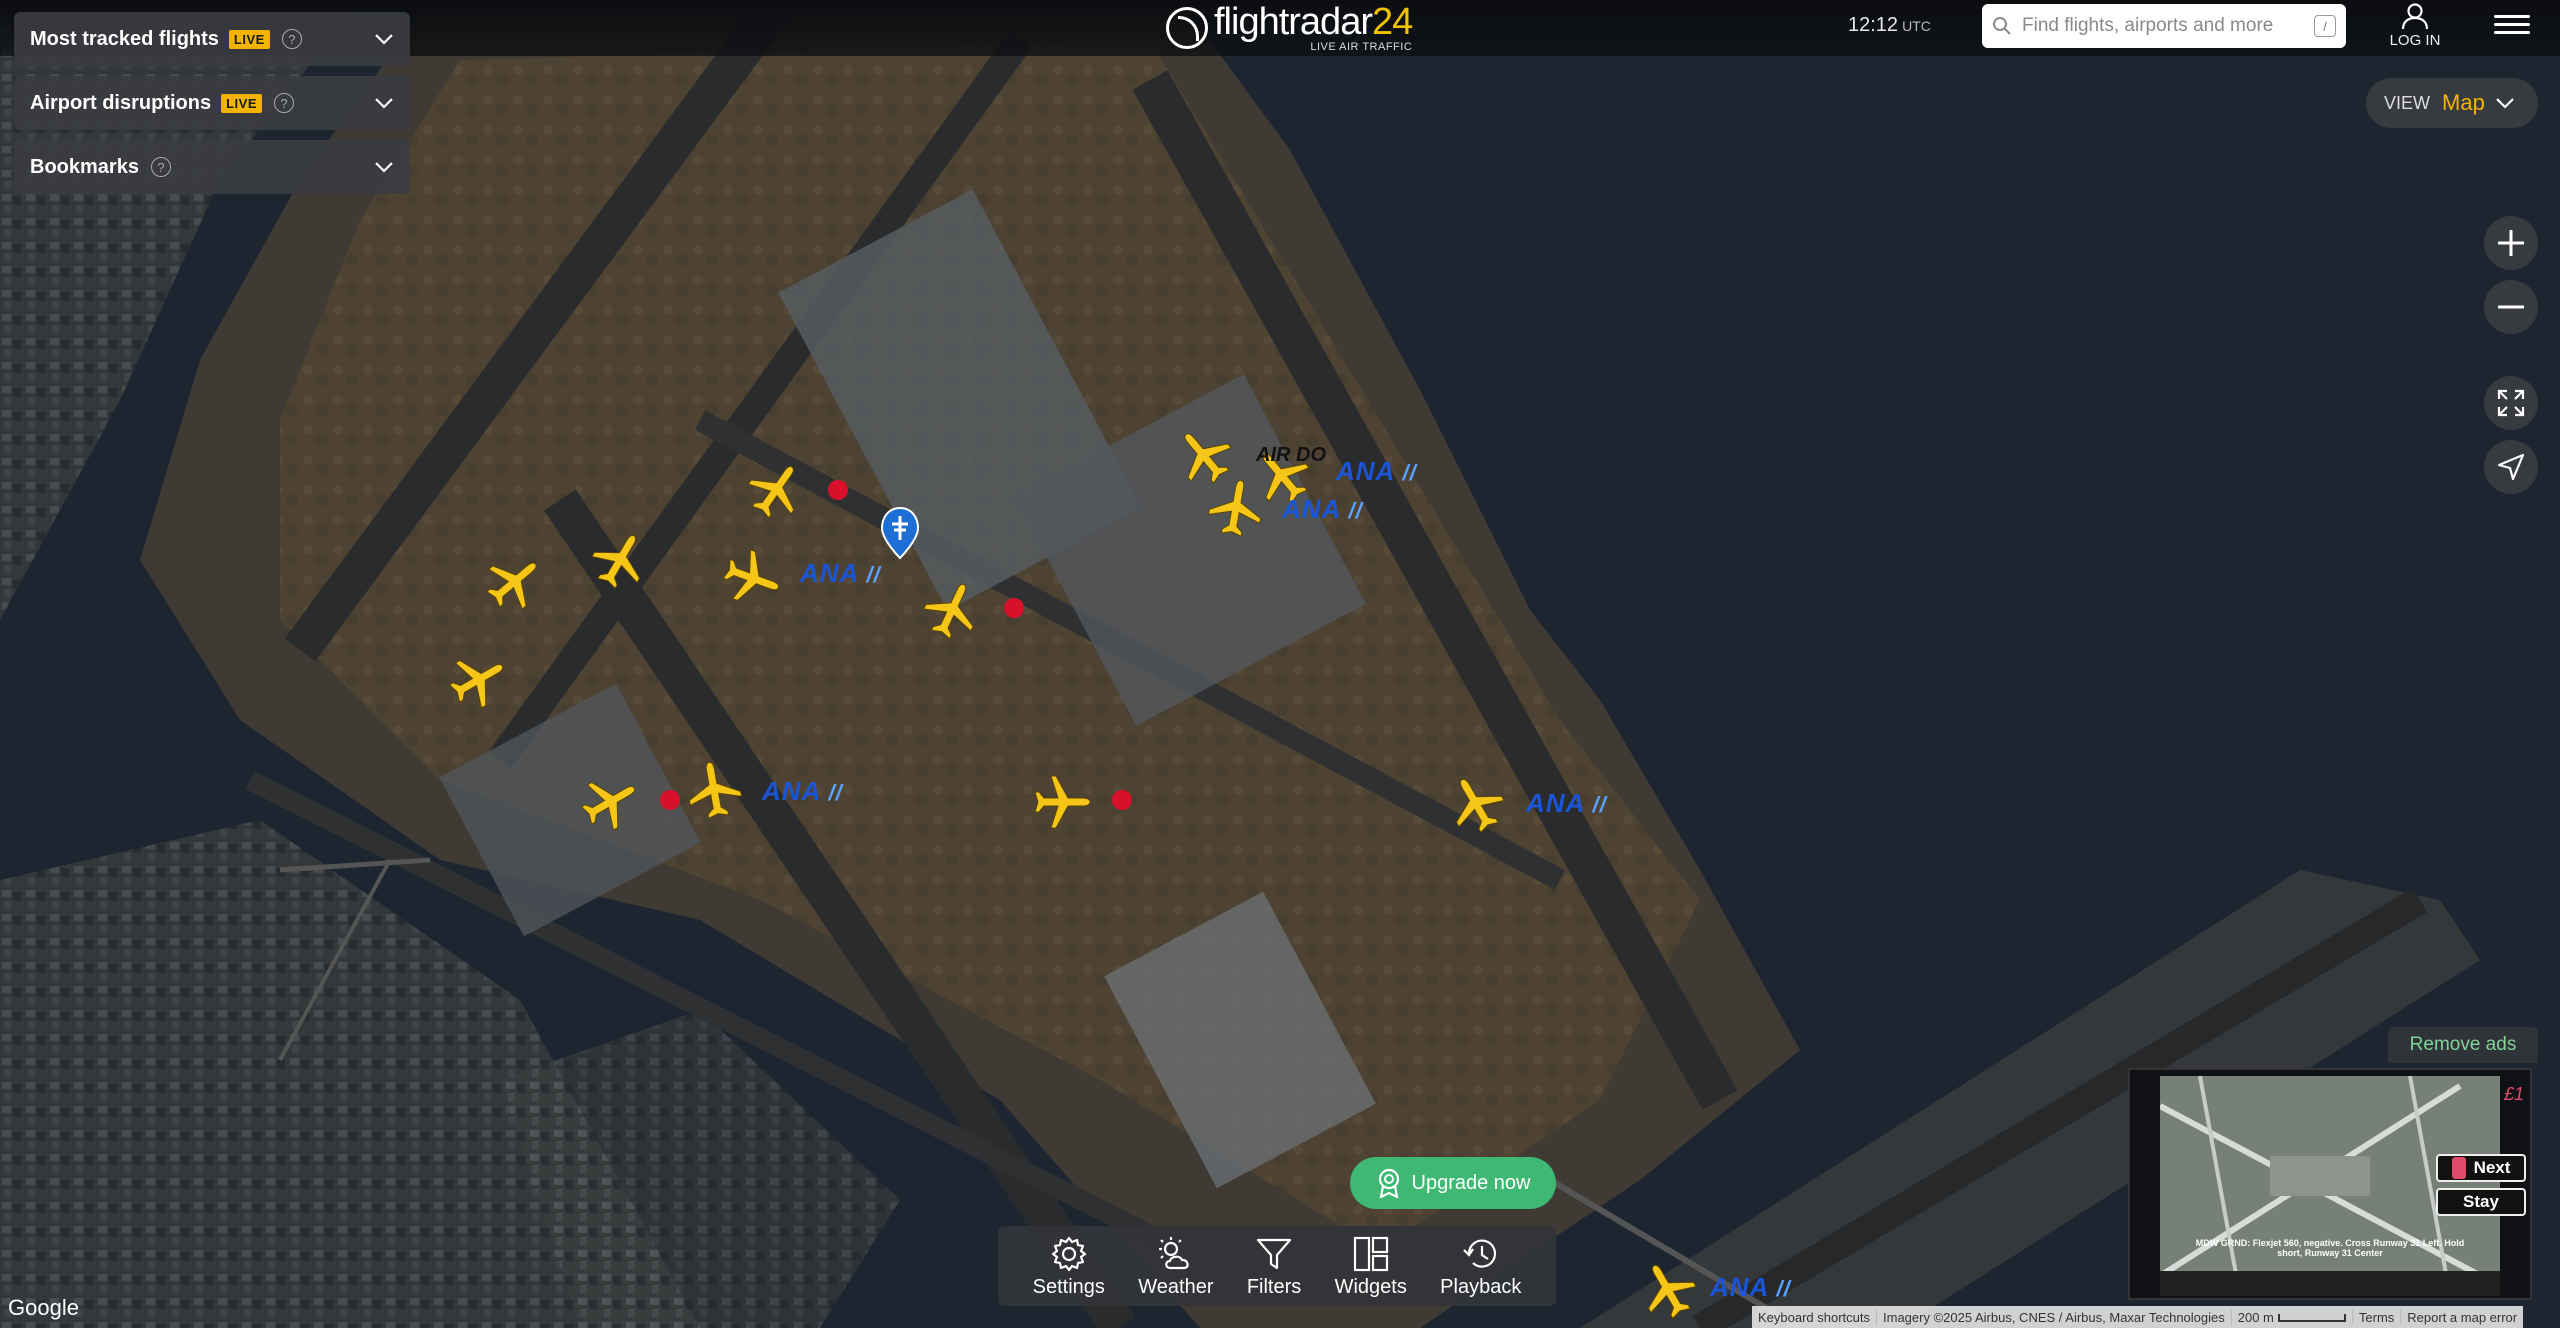 The height and width of the screenshot is (1328, 2560). Describe the element at coordinates (900, 533) in the screenshot. I see `airport-pin-icon` at that location.